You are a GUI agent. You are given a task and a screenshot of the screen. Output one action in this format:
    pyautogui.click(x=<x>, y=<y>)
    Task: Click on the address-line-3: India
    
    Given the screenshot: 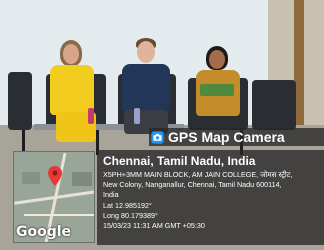 What is the action you would take?
    pyautogui.click(x=111, y=195)
    